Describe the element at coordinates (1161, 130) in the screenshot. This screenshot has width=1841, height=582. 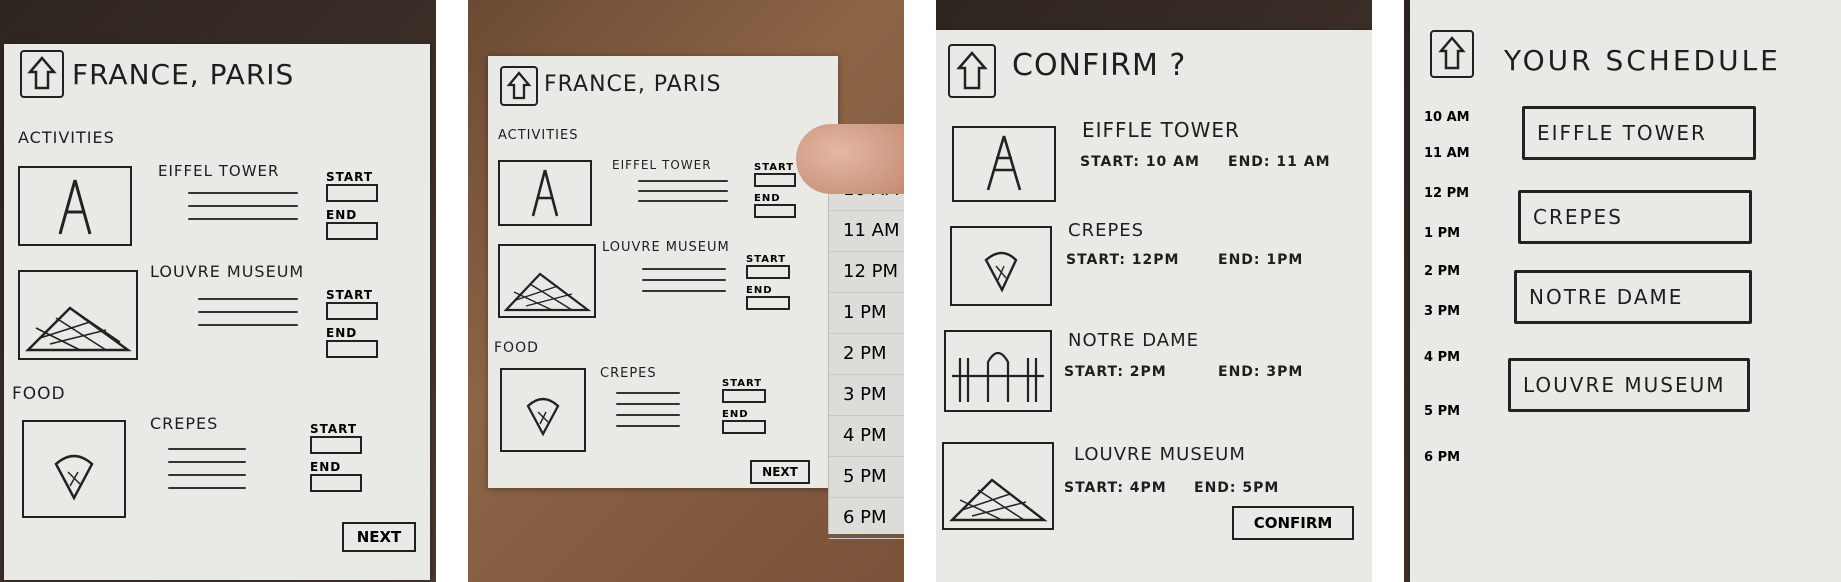
I see `item-name: EIFFLE TOWER` at that location.